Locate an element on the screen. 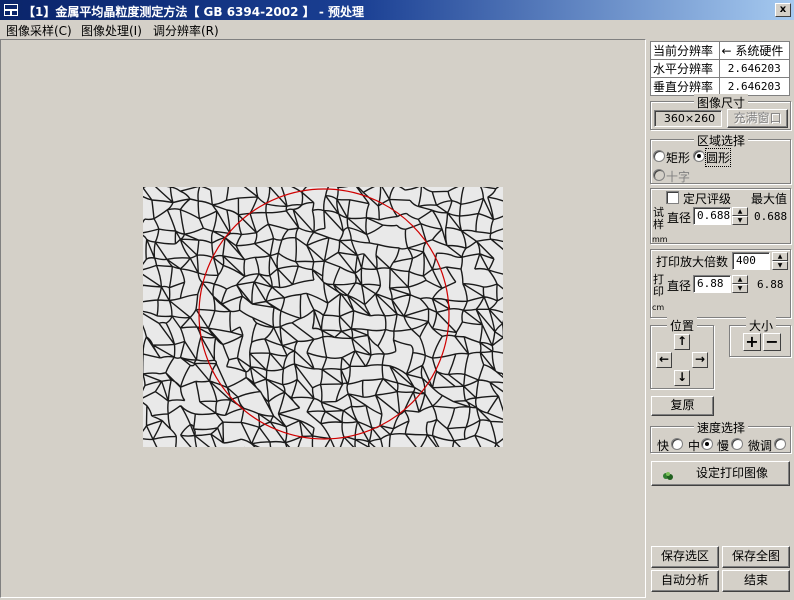 The height and width of the screenshot is (600, 794). arrow-left-icon: ← is located at coordinates (664, 360).